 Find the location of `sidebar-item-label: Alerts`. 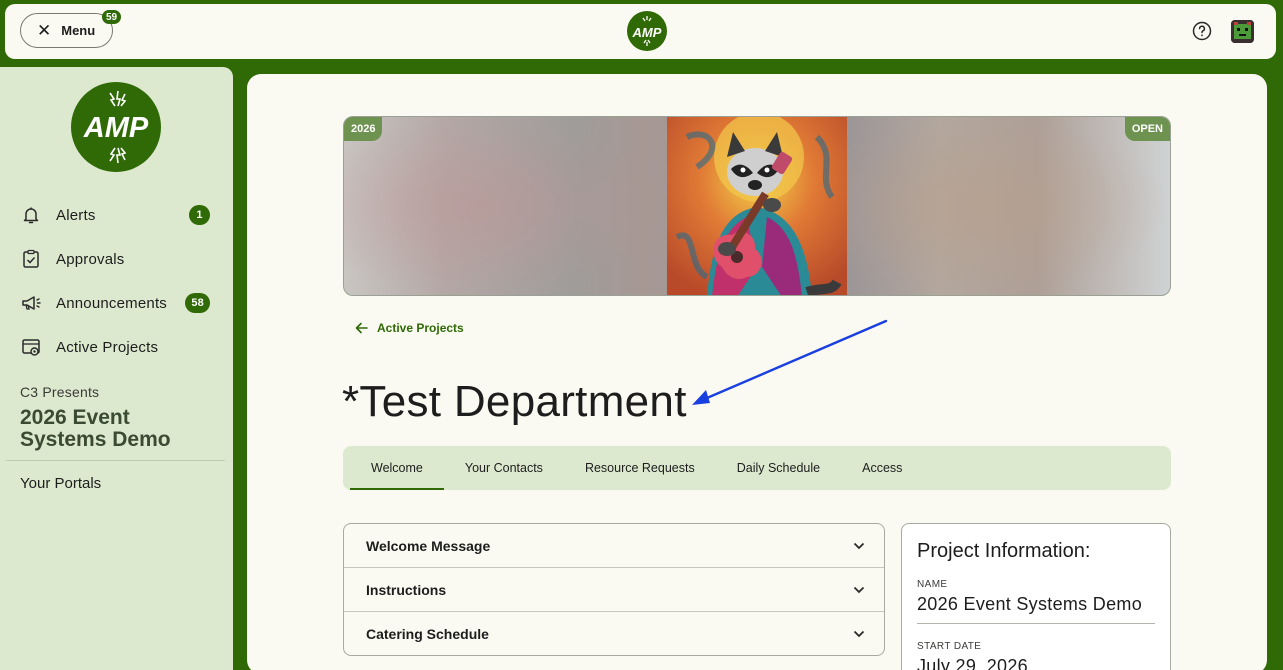

sidebar-item-label: Alerts is located at coordinates (76, 215).